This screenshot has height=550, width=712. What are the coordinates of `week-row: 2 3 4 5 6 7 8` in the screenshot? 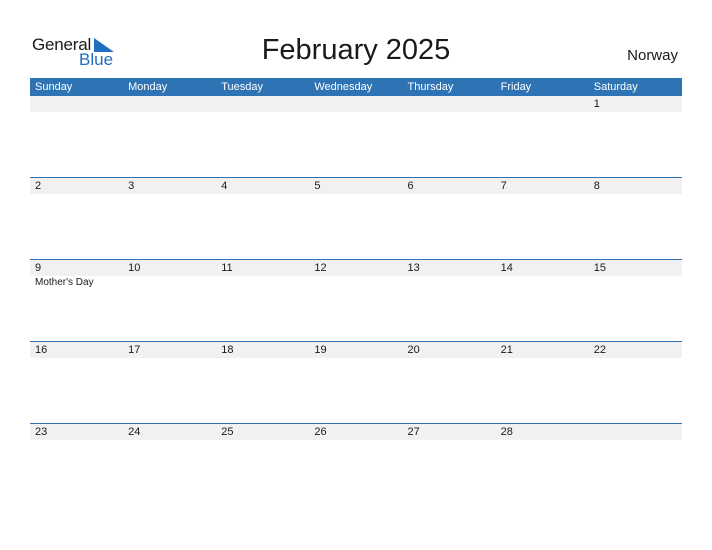 It's located at (356, 218).